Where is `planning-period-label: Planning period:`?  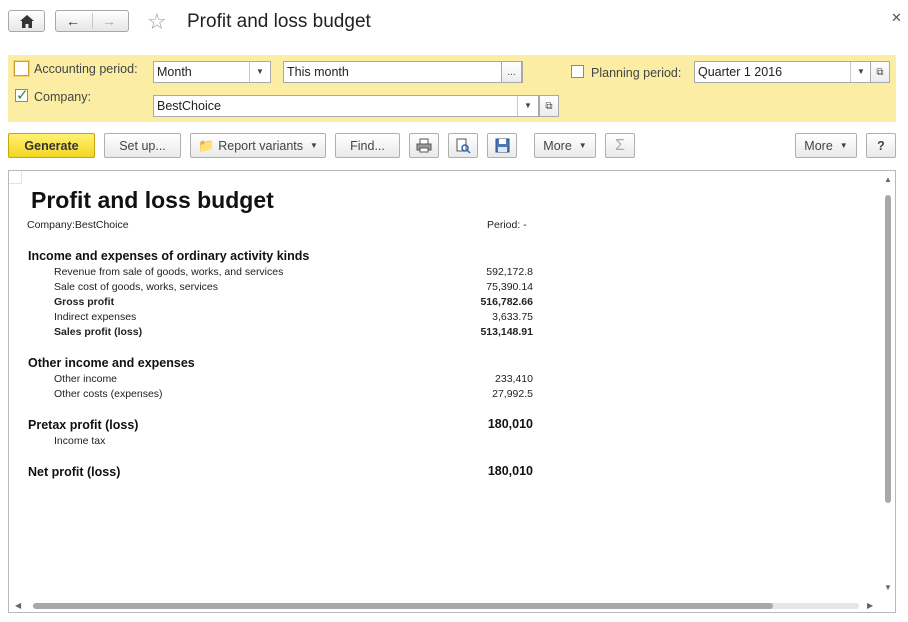
planning-period-label: Planning period: is located at coordinates (636, 73).